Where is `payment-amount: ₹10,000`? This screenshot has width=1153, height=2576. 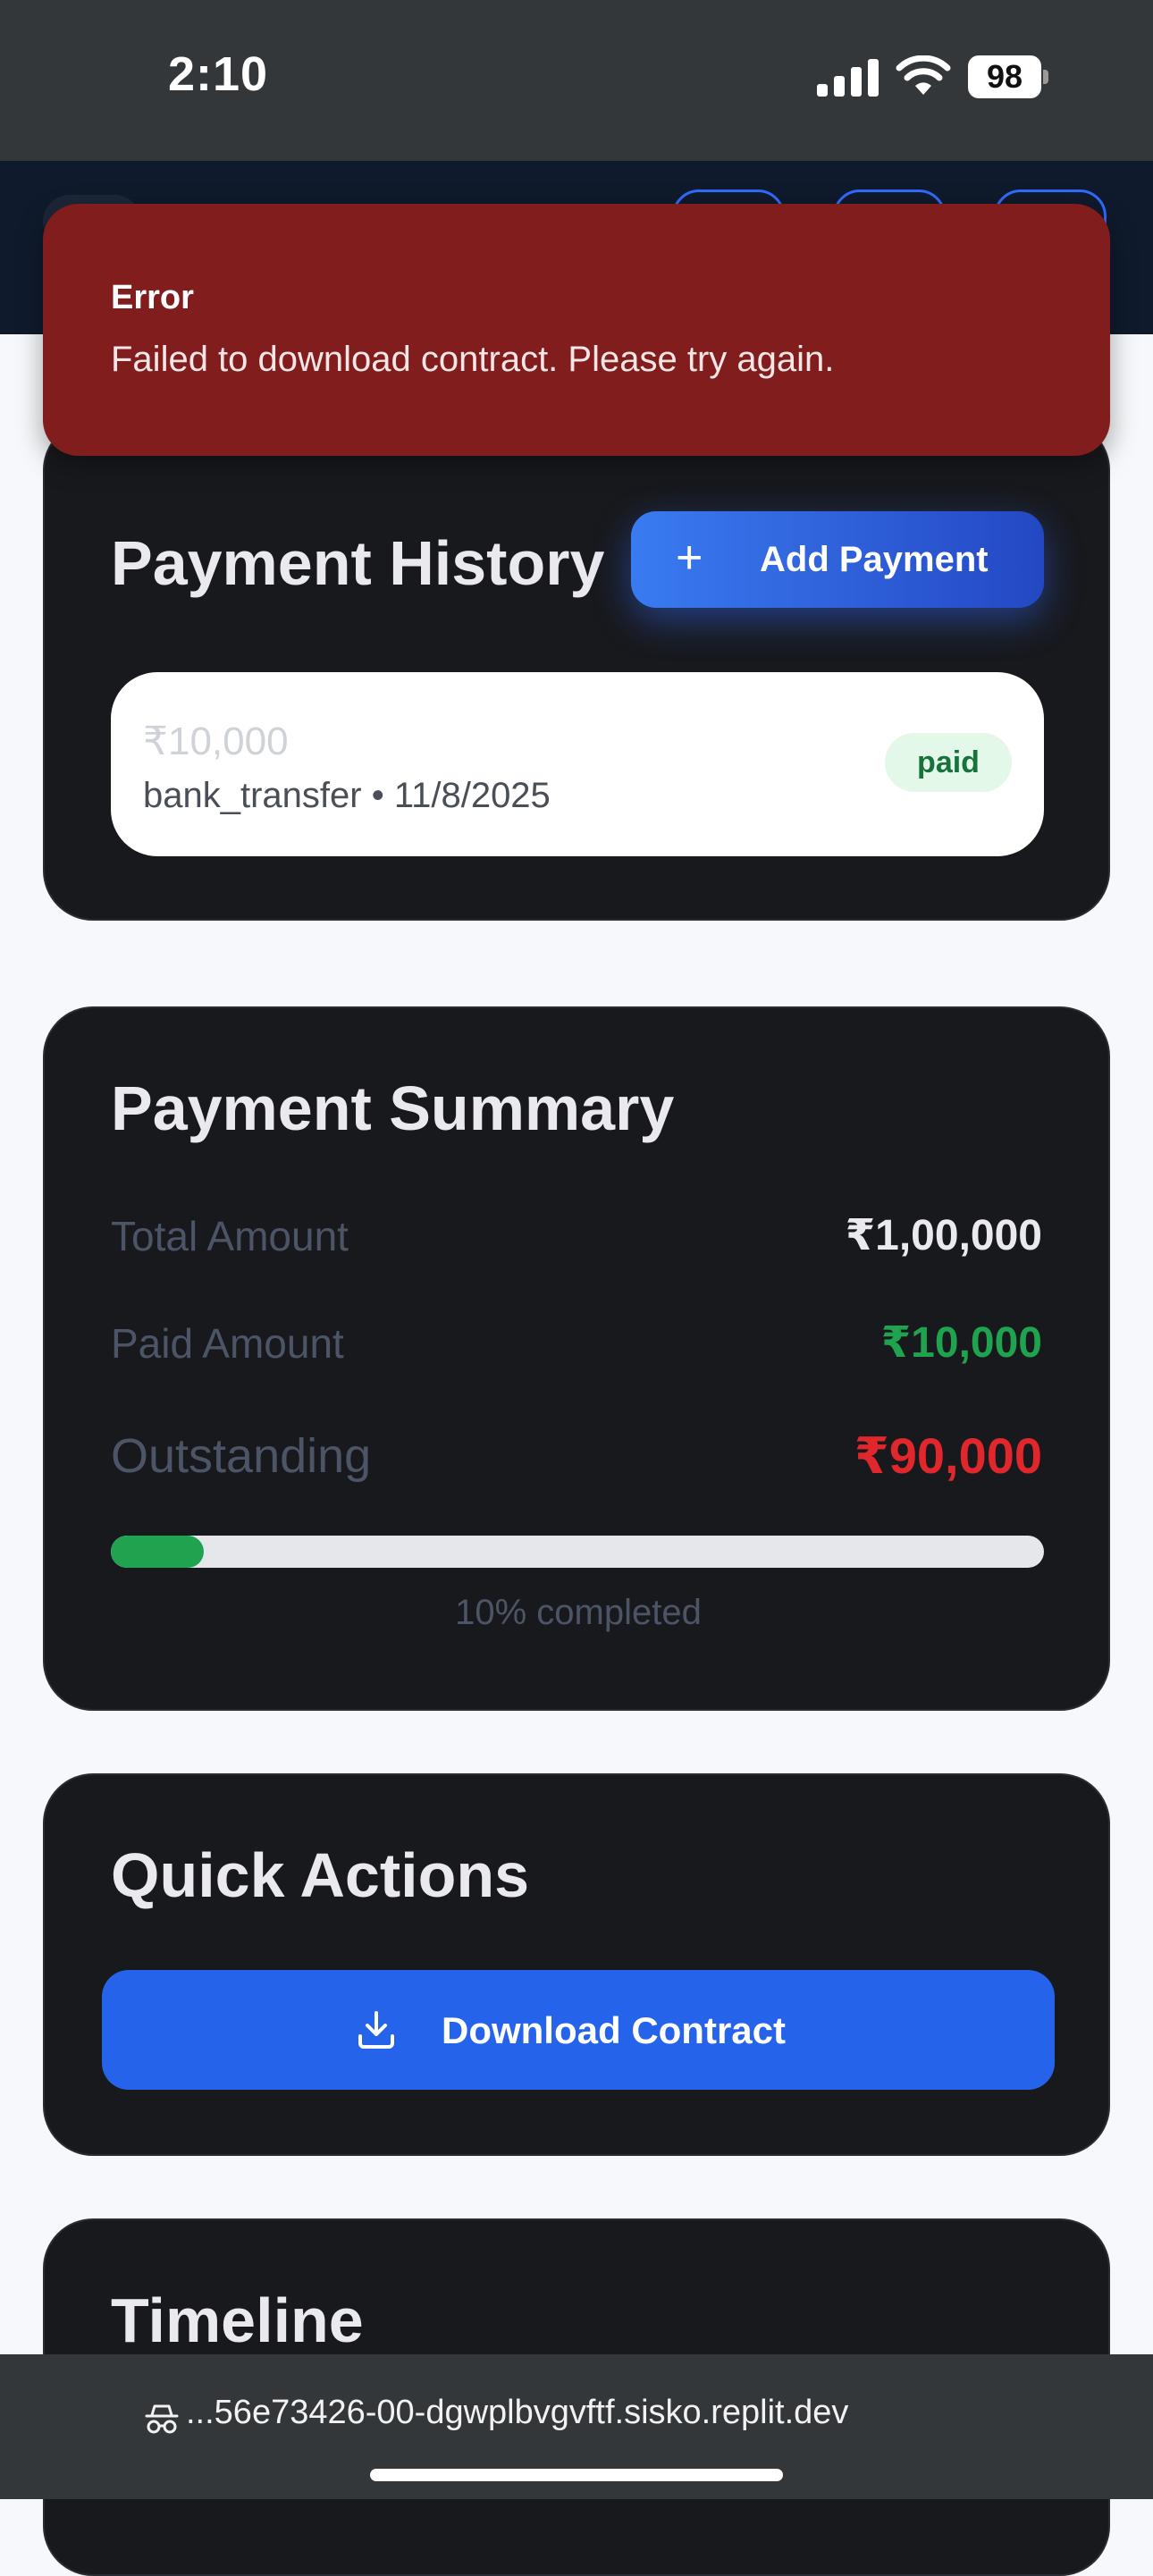
payment-amount: ₹10,000 is located at coordinates (216, 742).